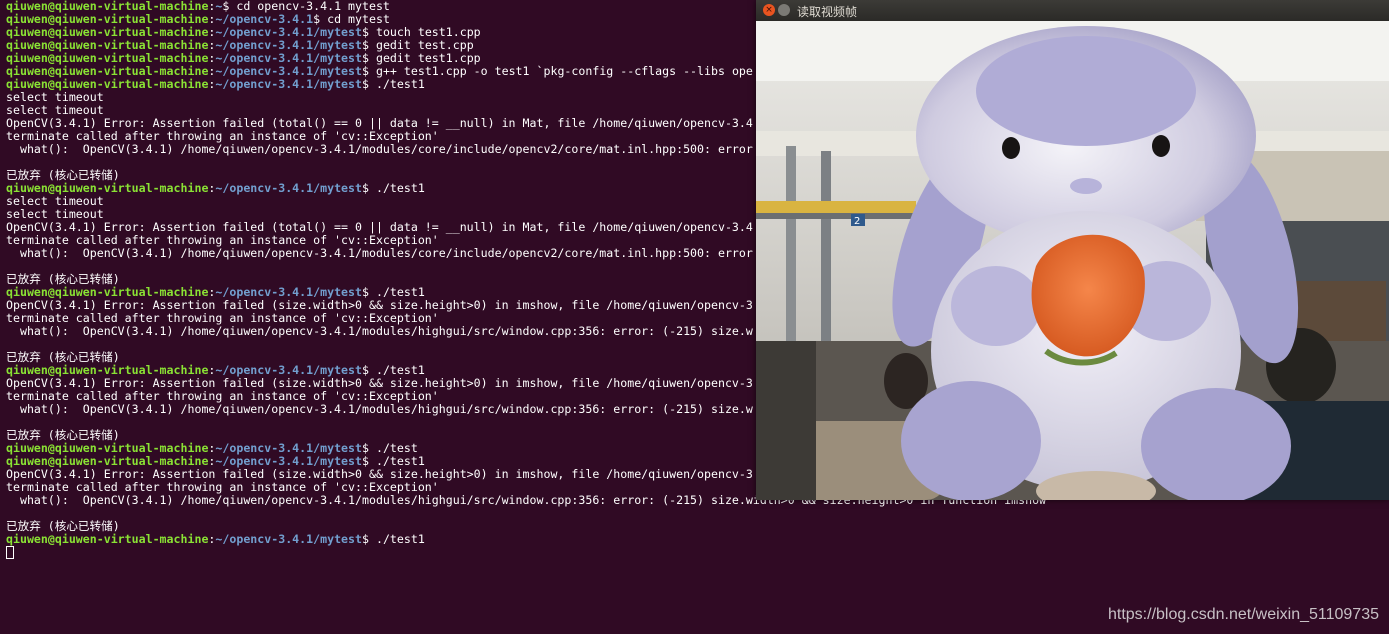  Describe the element at coordinates (784, 10) in the screenshot. I see `minimize-icon` at that location.